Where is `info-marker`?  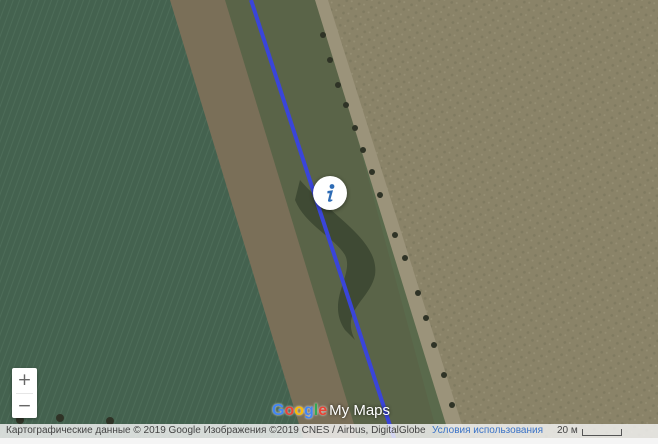 info-marker is located at coordinates (330, 193).